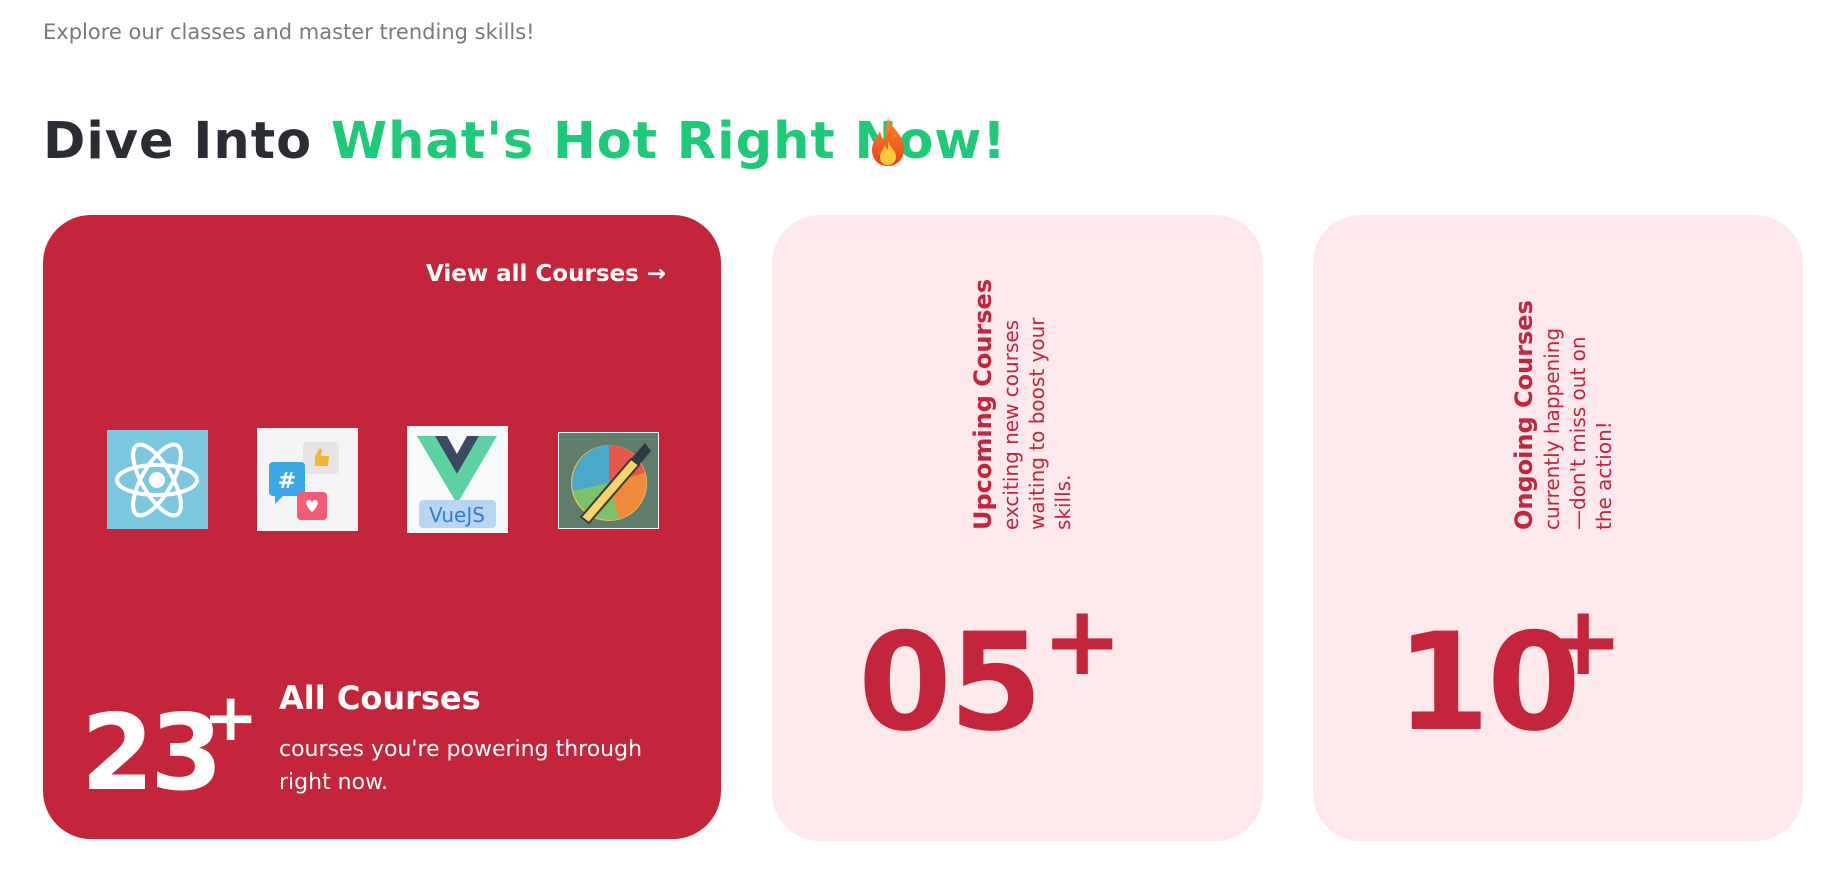  I want to click on all-courses-count: 23, so click(152, 753).